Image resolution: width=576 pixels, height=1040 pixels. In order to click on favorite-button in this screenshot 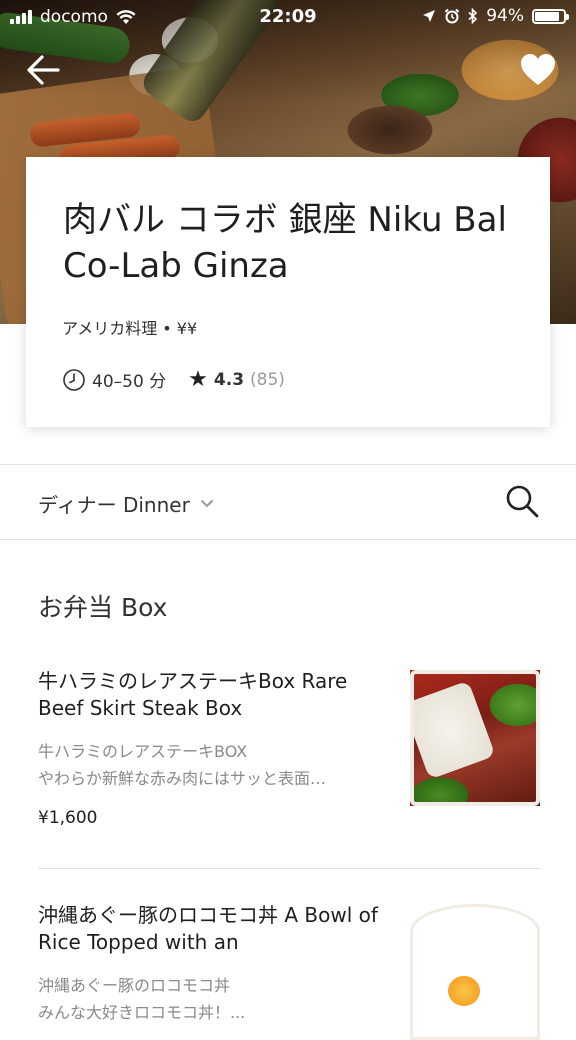, I will do `click(538, 70)`.